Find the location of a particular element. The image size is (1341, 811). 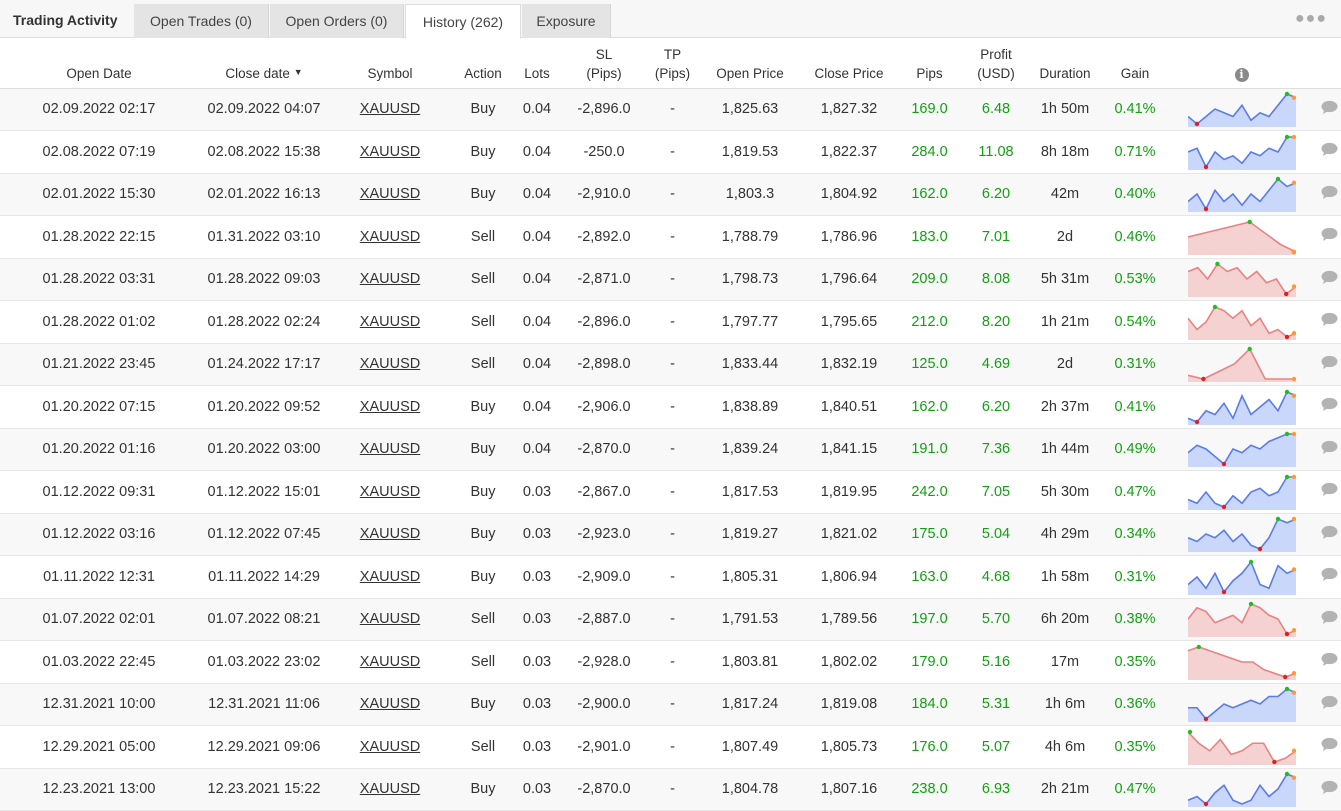

symbol-link-wrap: XAUUSD is located at coordinates (390, 322).